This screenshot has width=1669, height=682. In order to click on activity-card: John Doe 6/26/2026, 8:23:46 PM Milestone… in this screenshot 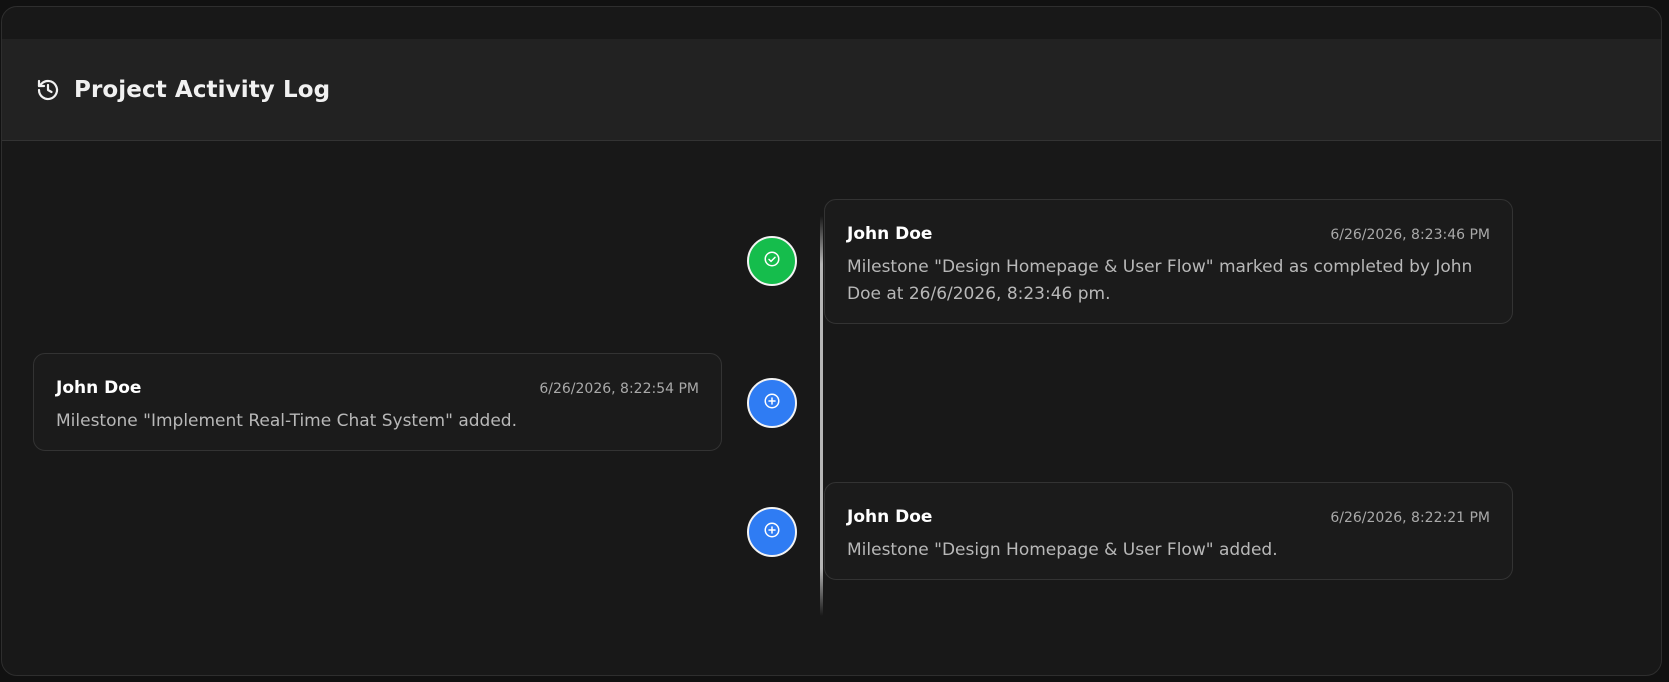, I will do `click(1168, 261)`.